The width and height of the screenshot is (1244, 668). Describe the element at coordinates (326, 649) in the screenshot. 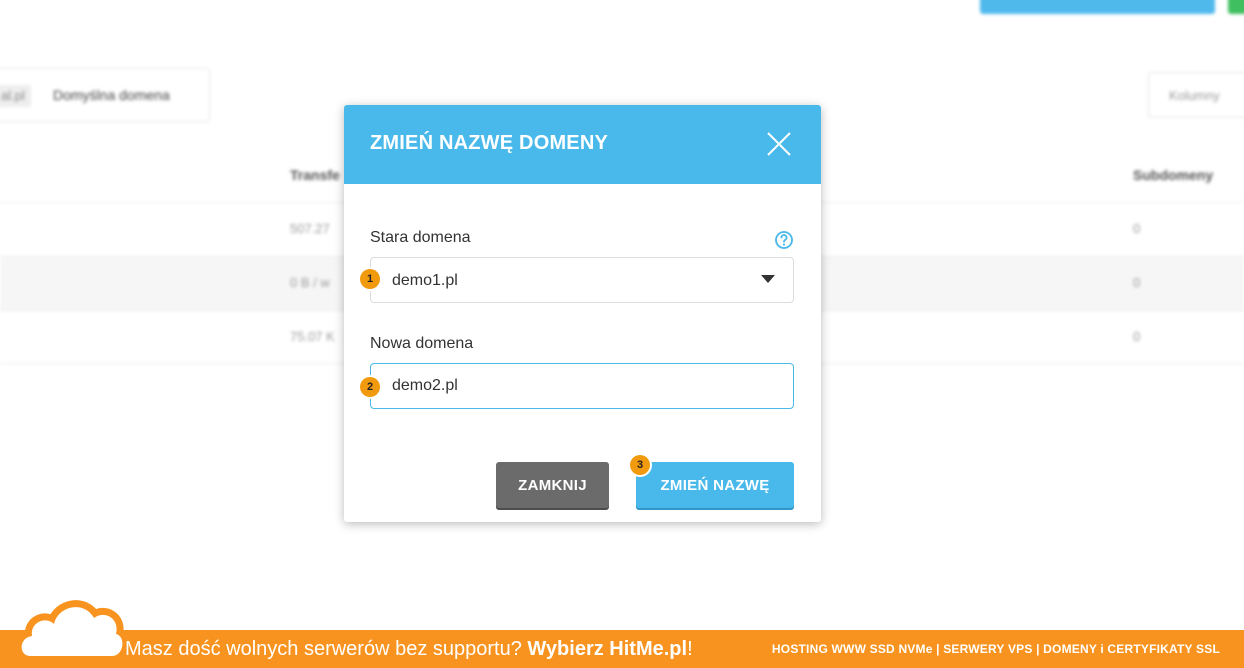

I see `banner-text-regular: Masz dość wolnych serwerów bez supportu?` at that location.